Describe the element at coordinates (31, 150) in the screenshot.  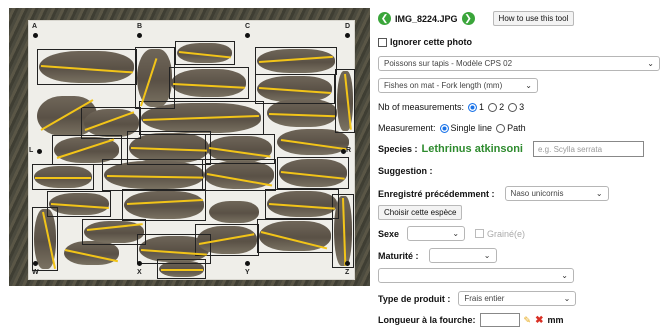
I see `marker-label-l: L` at that location.